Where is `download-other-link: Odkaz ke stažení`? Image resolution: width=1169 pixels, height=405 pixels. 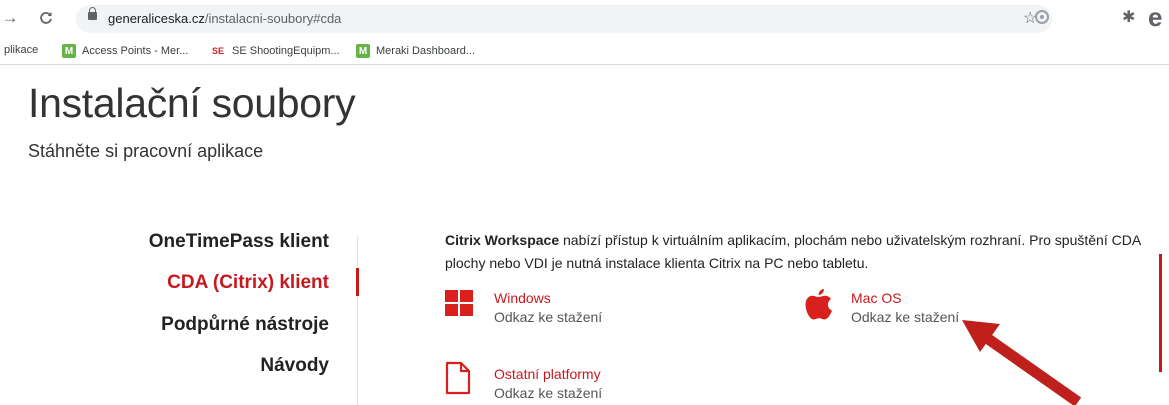
download-other-link: Odkaz ke stažení is located at coordinates (548, 393).